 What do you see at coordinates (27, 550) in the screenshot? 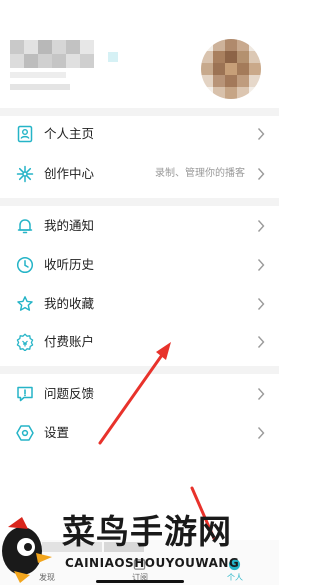
I see `bird-mascot-logo` at bounding box center [27, 550].